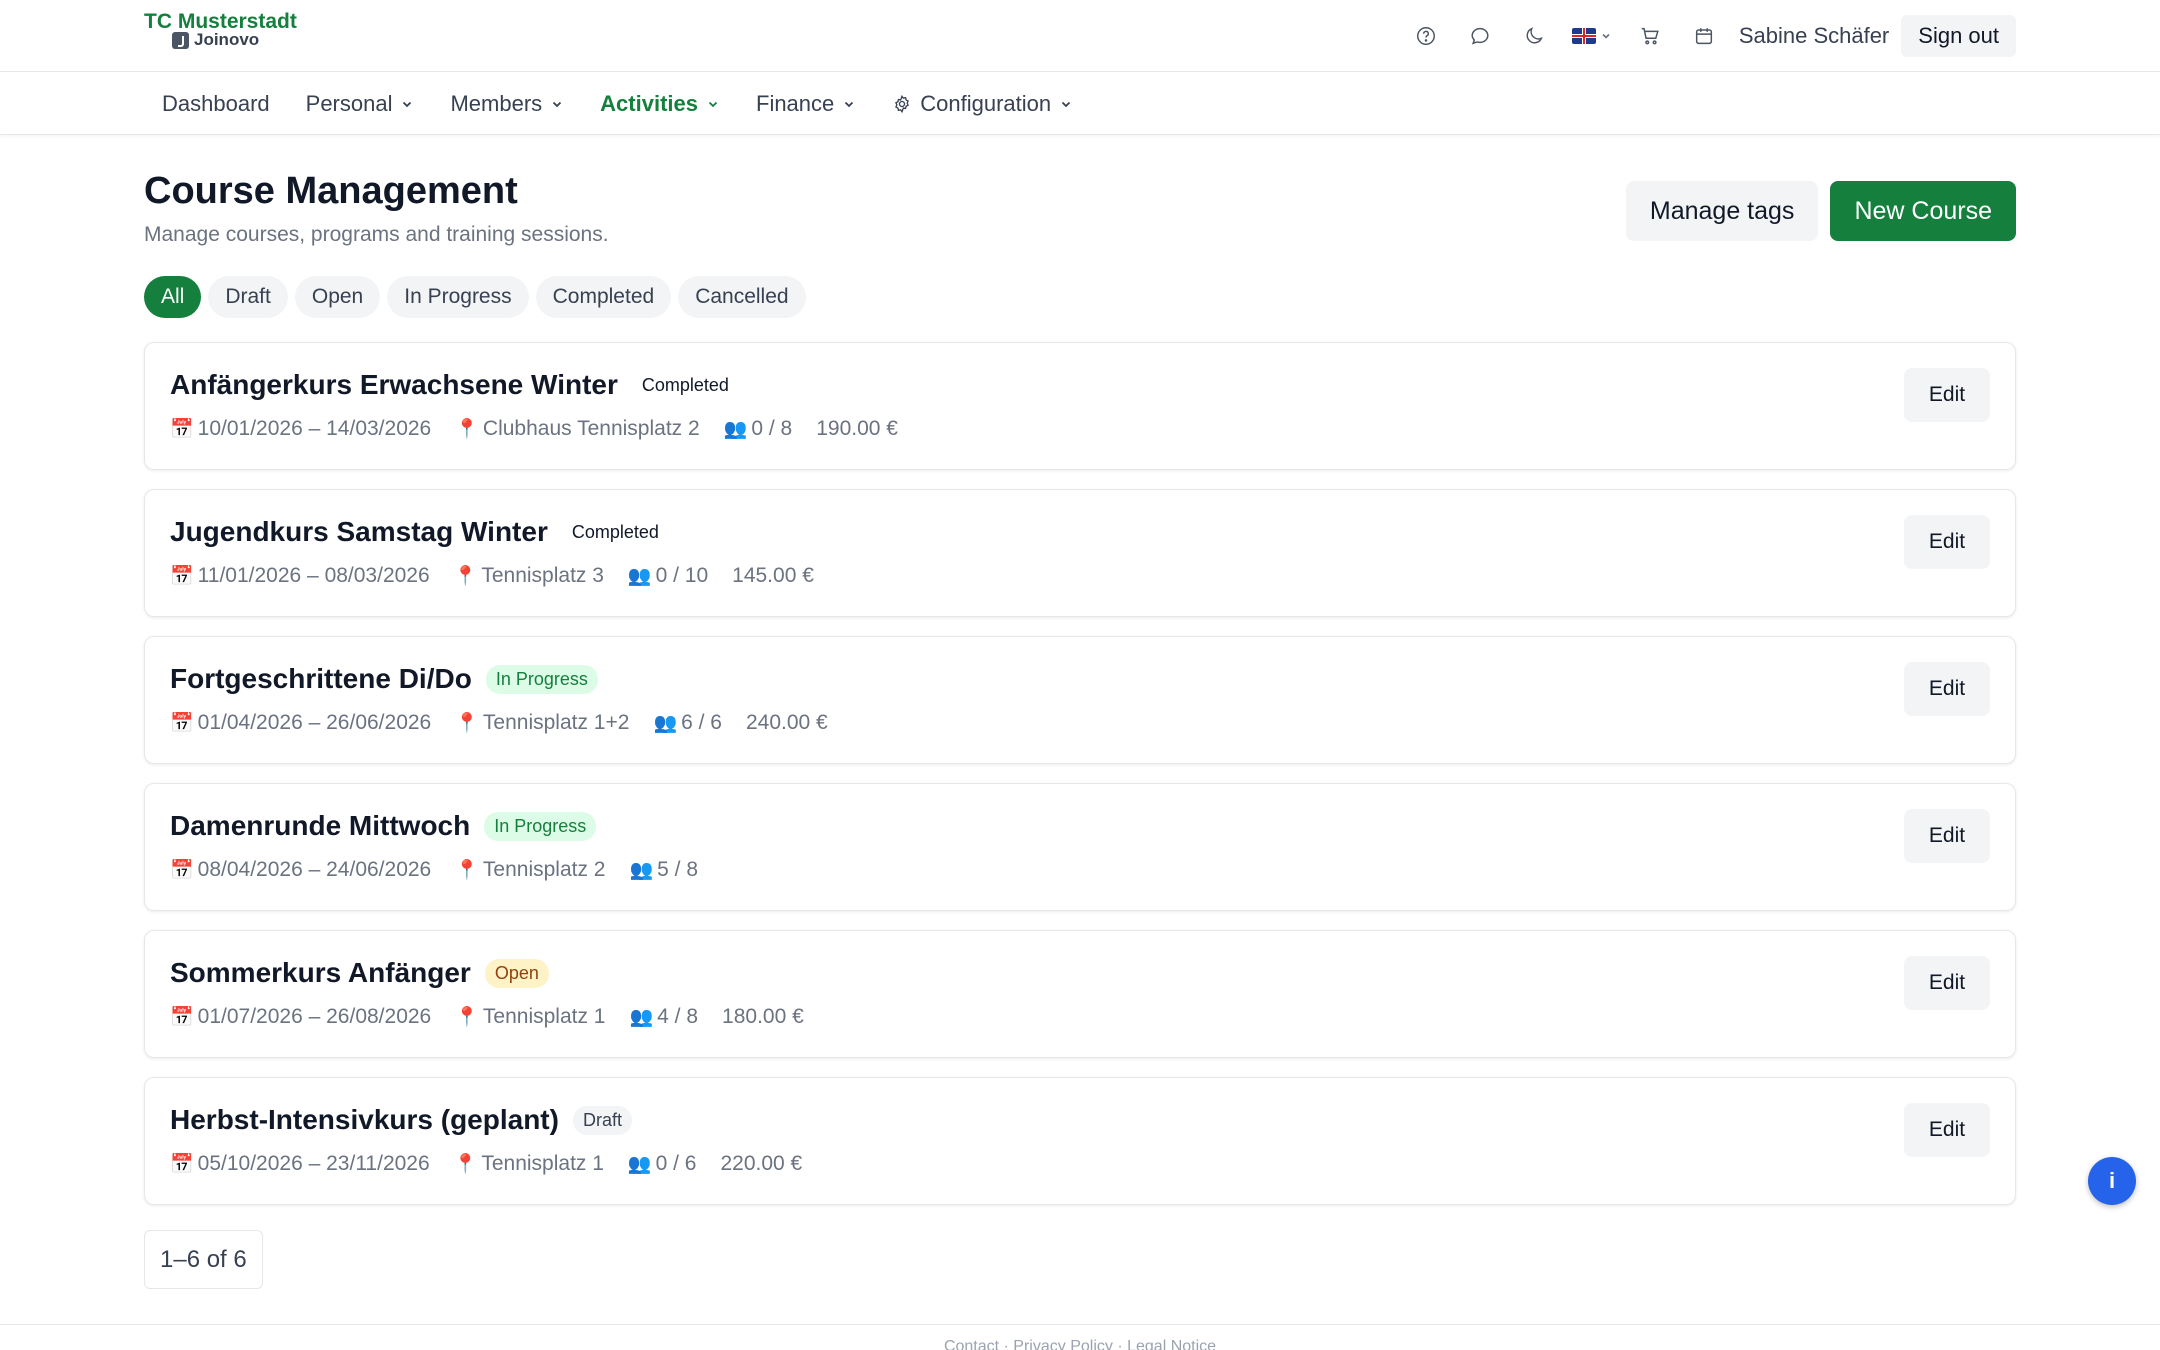 The image size is (2160, 1350). I want to click on nav-item-configuration: Configuration, so click(982, 104).